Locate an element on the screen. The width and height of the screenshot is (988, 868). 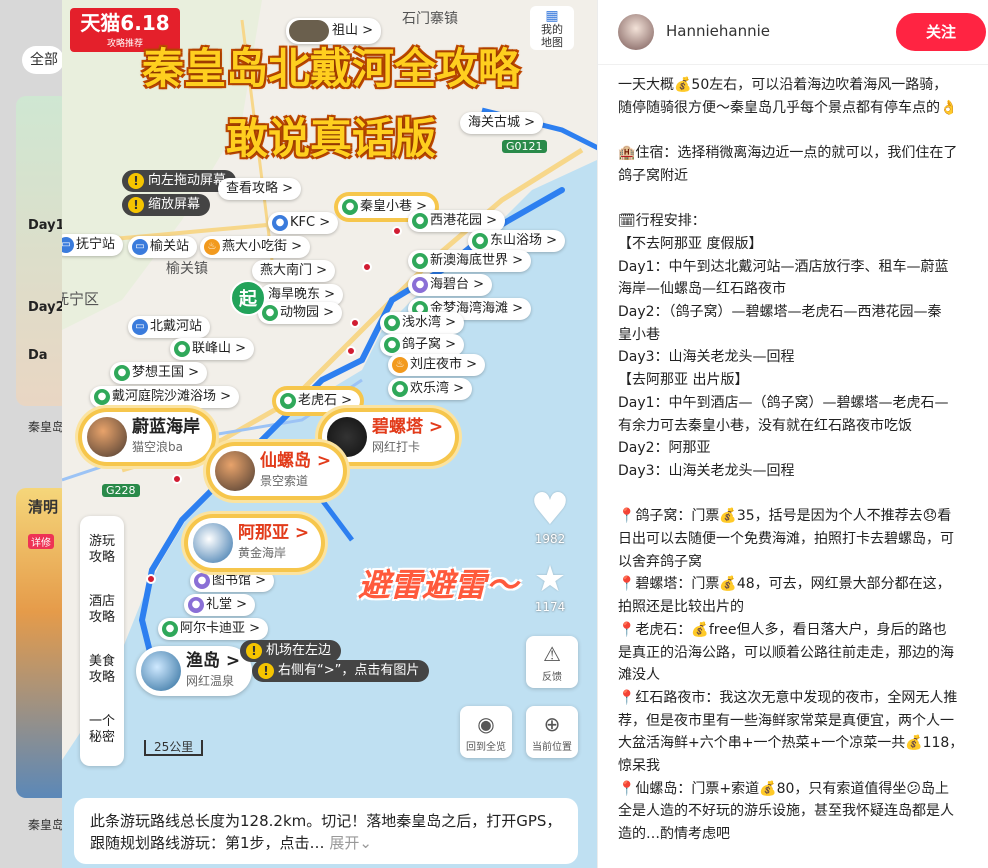
poi-dream-kingdom: ● 梦想王国 > is located at coordinates (159, 373).